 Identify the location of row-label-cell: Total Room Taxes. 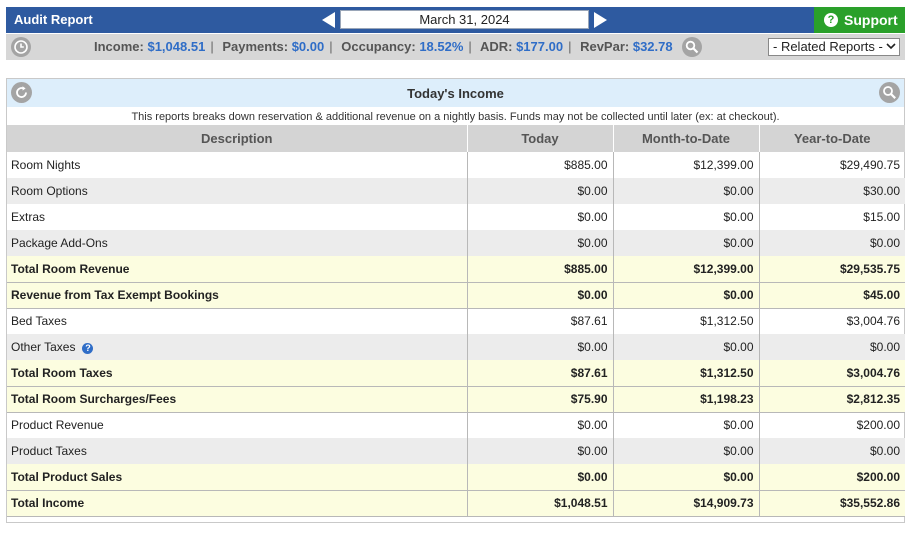
(237, 373).